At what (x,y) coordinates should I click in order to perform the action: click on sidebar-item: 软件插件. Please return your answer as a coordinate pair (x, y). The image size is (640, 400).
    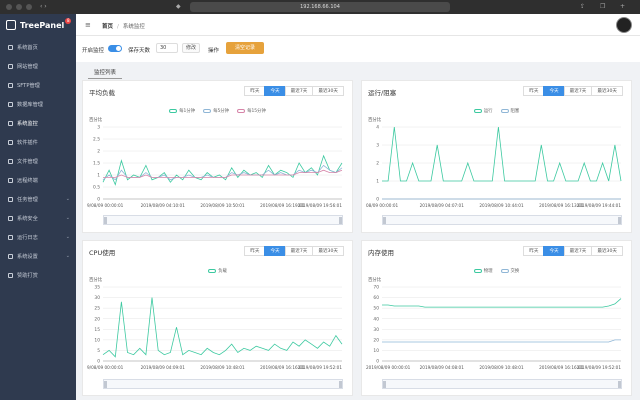
    Looking at the image, I should click on (38, 142).